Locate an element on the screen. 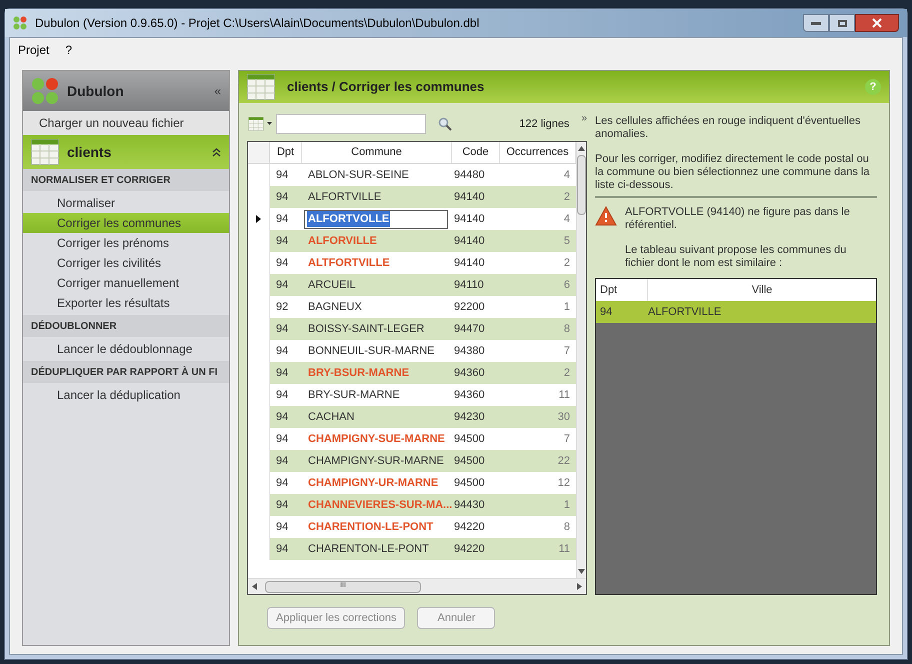  commune-edit-field: ALFORTVOLLE is located at coordinates (376, 219).